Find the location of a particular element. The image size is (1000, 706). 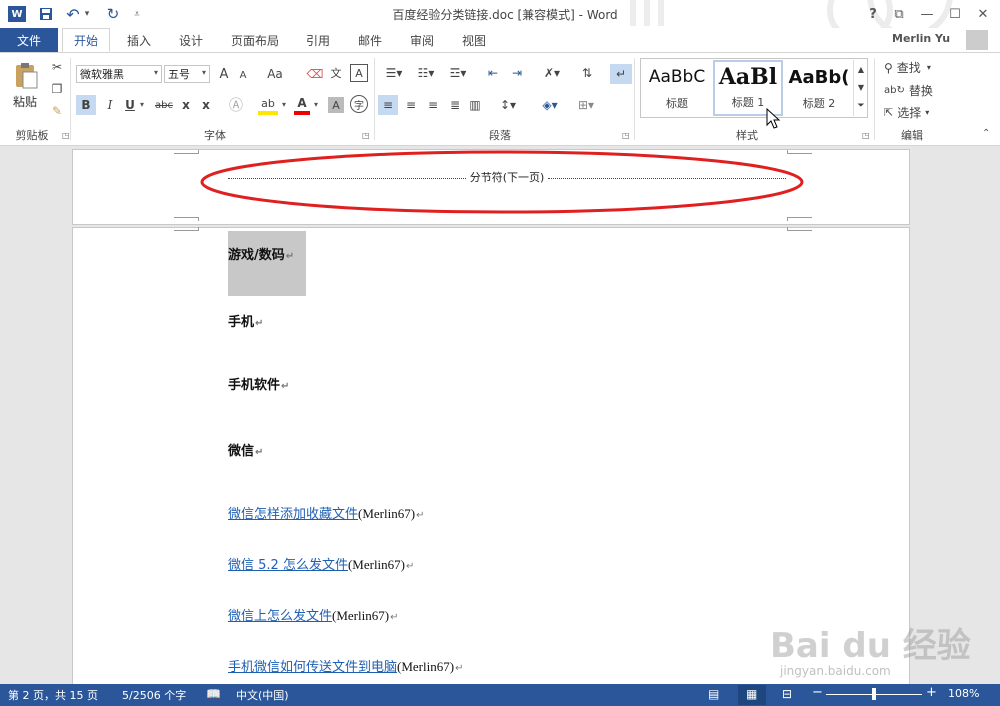

web-layout-icon: ⊟ is located at coordinates (787, 694).